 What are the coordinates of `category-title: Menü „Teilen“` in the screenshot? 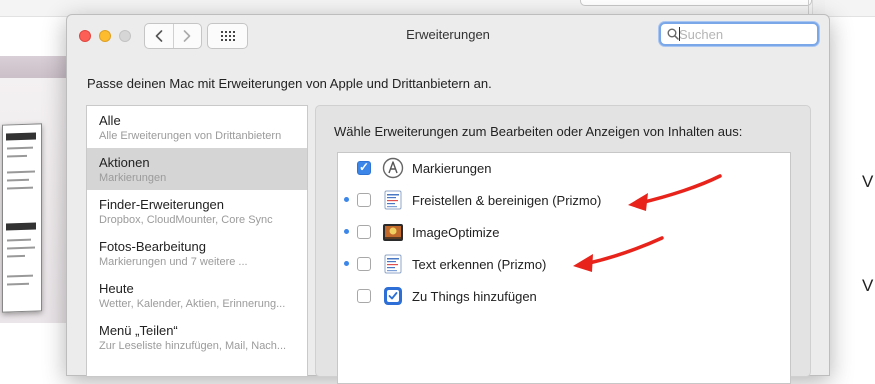 It's located at (138, 330).